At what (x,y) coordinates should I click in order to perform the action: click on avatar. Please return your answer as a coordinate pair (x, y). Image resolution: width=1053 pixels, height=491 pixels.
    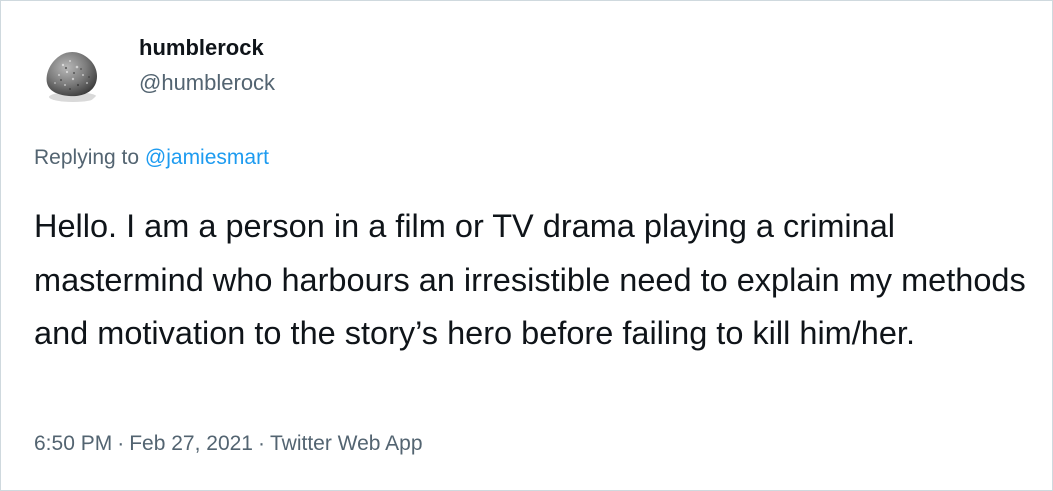
    Looking at the image, I should click on (71, 73).